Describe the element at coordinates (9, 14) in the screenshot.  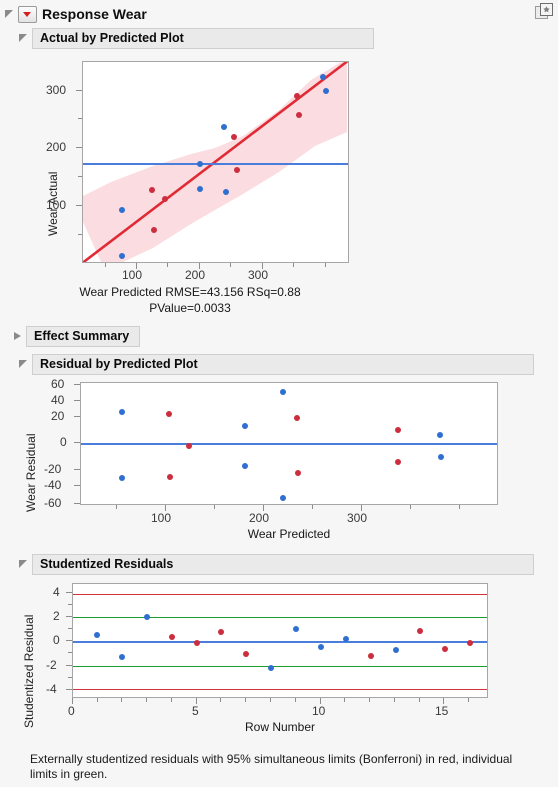
I see `disclosure-triangle-response-wear` at that location.